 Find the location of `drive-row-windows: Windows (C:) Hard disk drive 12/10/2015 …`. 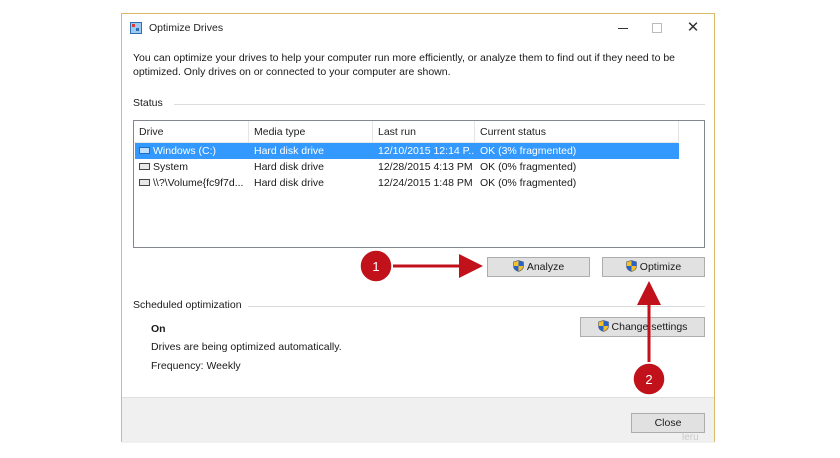

drive-row-windows: Windows (C:) Hard disk drive 12/10/2015 … is located at coordinates (407, 151).